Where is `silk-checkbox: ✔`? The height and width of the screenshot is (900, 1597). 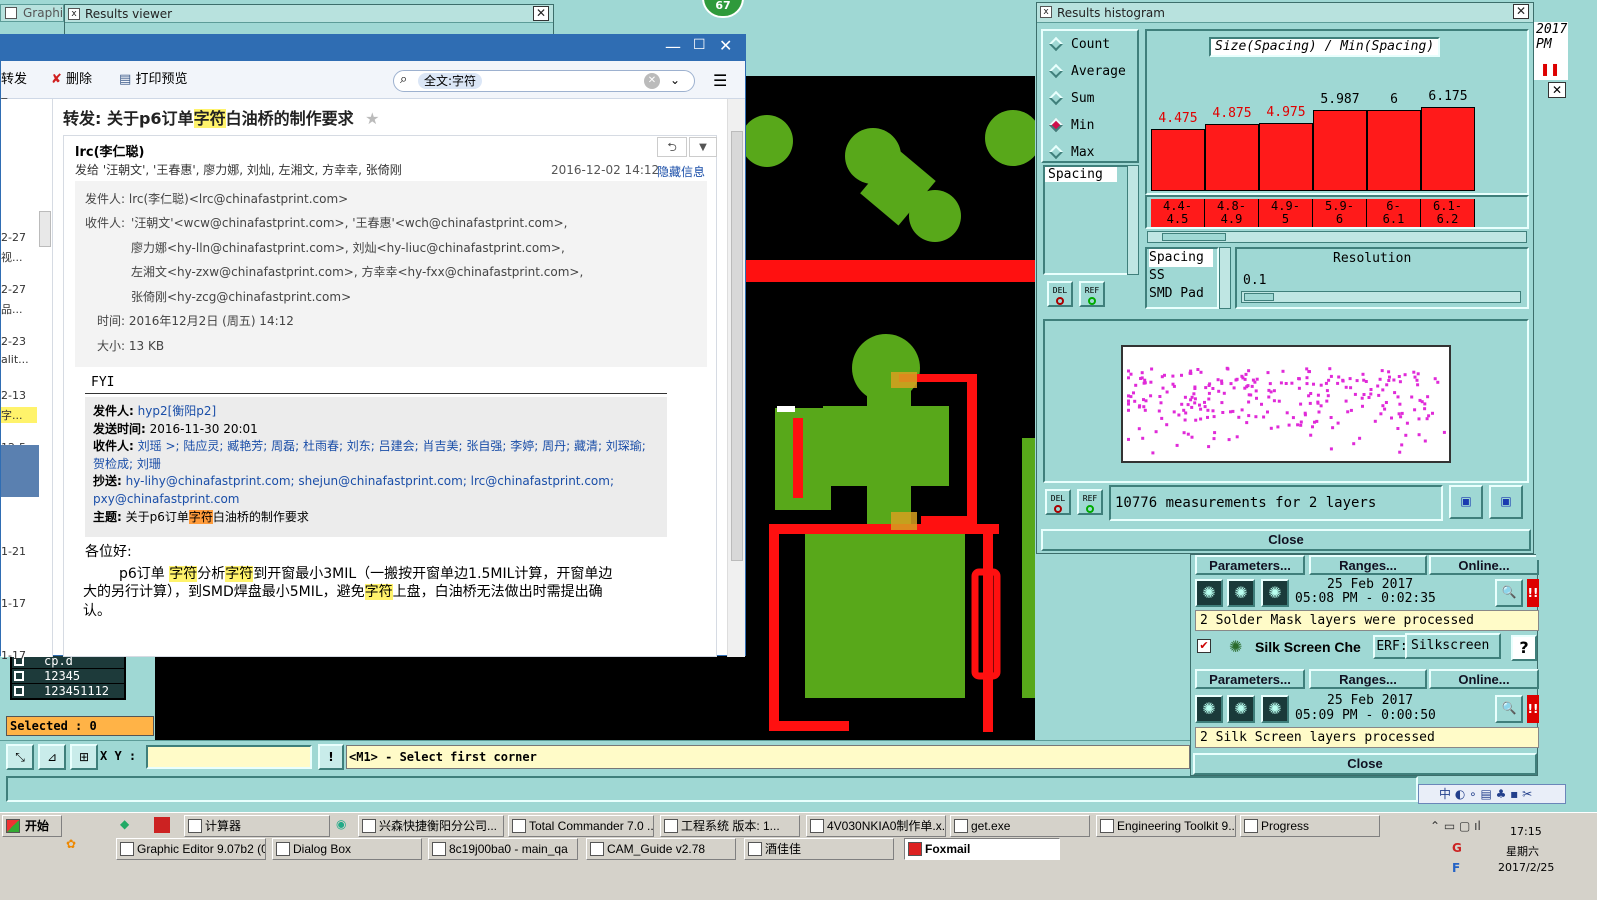
silk-checkbox: ✔ is located at coordinates (1204, 646).